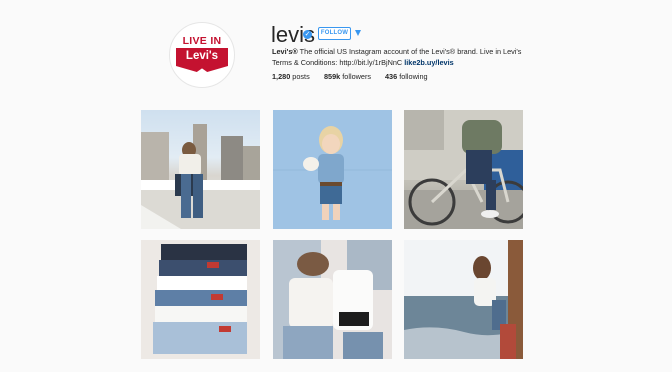  What do you see at coordinates (202, 41) in the screenshot?
I see `logo-tagline: LIVE IN` at bounding box center [202, 41].